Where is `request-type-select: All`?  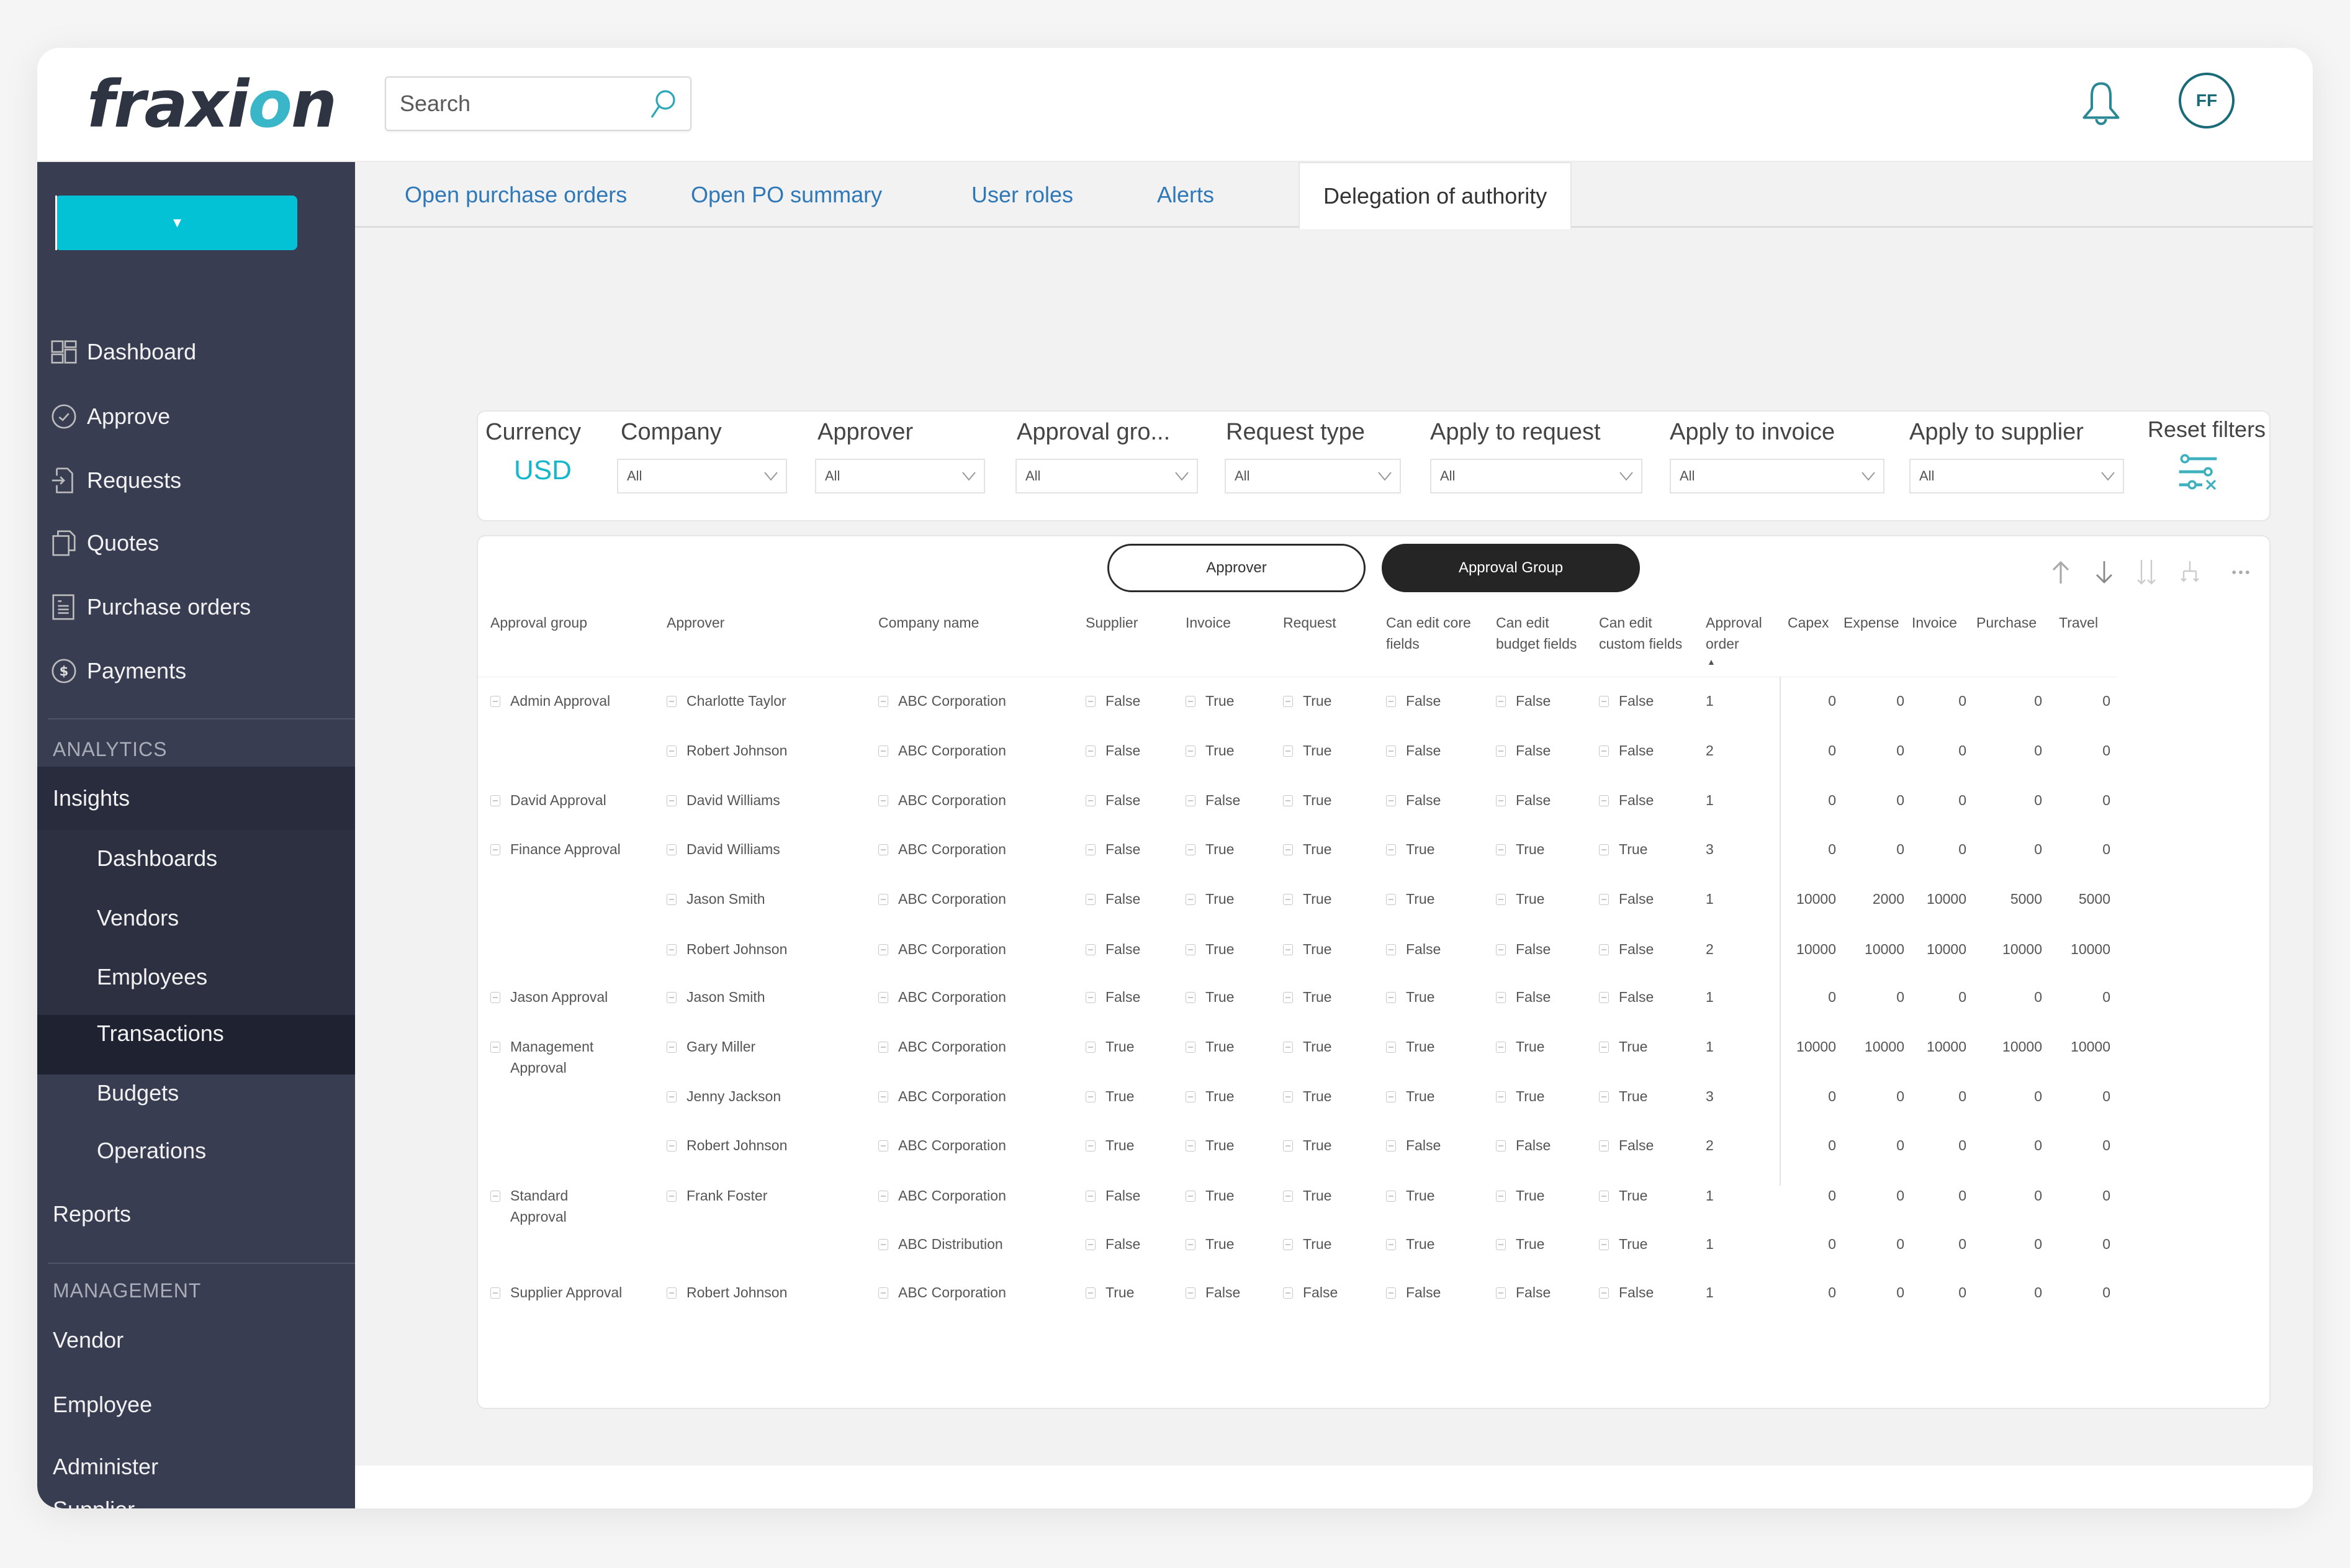 request-type-select: All is located at coordinates (1313, 476).